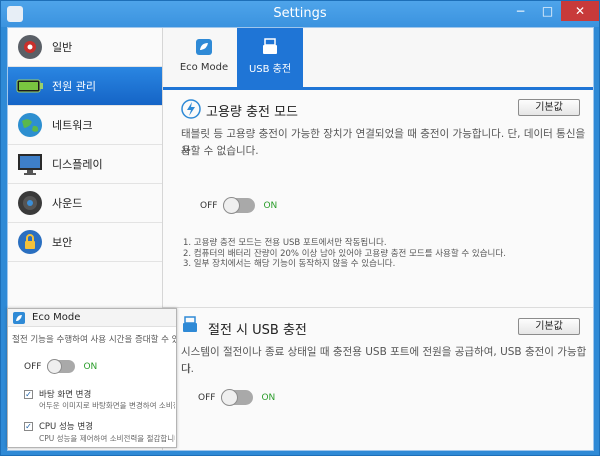 The height and width of the screenshot is (456, 600). I want to click on minimize-button: −, so click(520, 11).